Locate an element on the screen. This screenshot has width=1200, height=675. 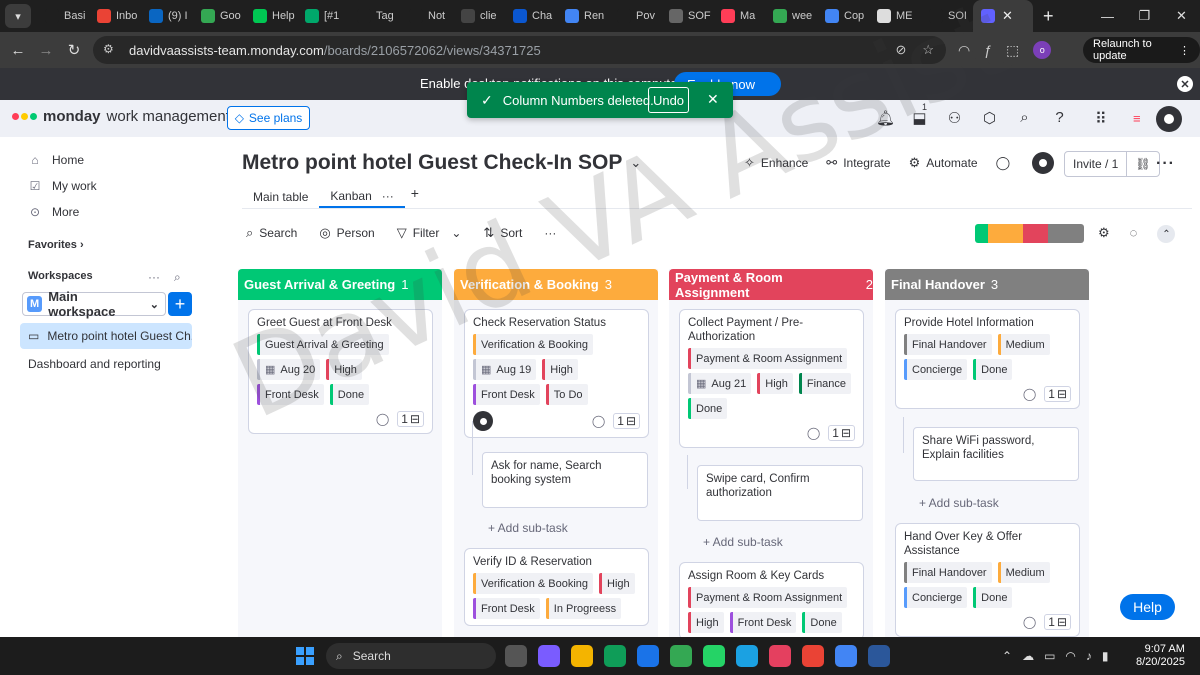
browser-tab: SOI is located at coordinates (947, 16).